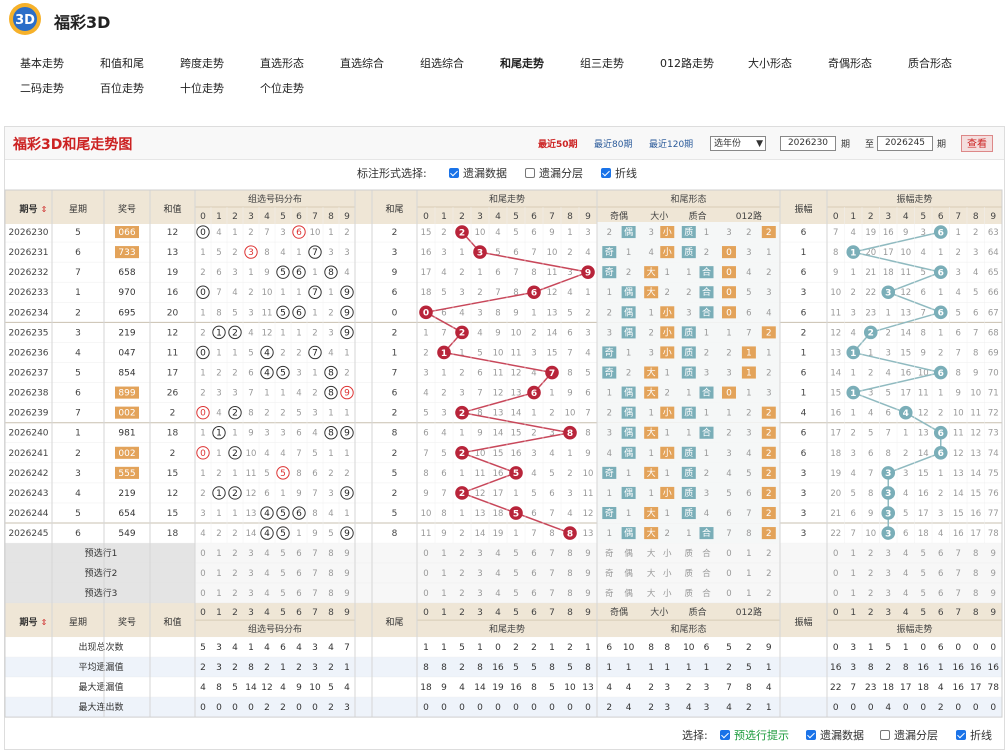  What do you see at coordinates (923, 217) in the screenshot?
I see `header-digit: 5` at bounding box center [923, 217].